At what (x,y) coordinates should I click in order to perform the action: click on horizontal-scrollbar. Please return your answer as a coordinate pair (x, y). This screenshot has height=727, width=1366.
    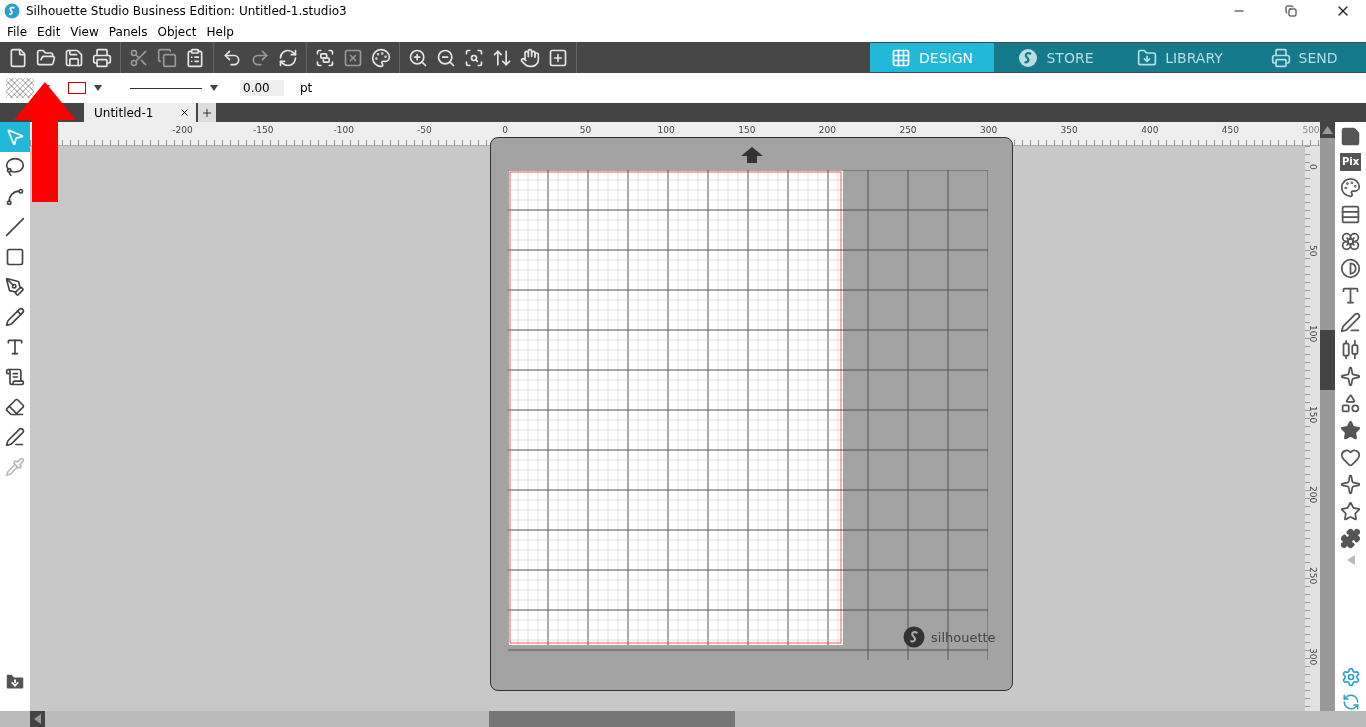
    Looking at the image, I should click on (683, 719).